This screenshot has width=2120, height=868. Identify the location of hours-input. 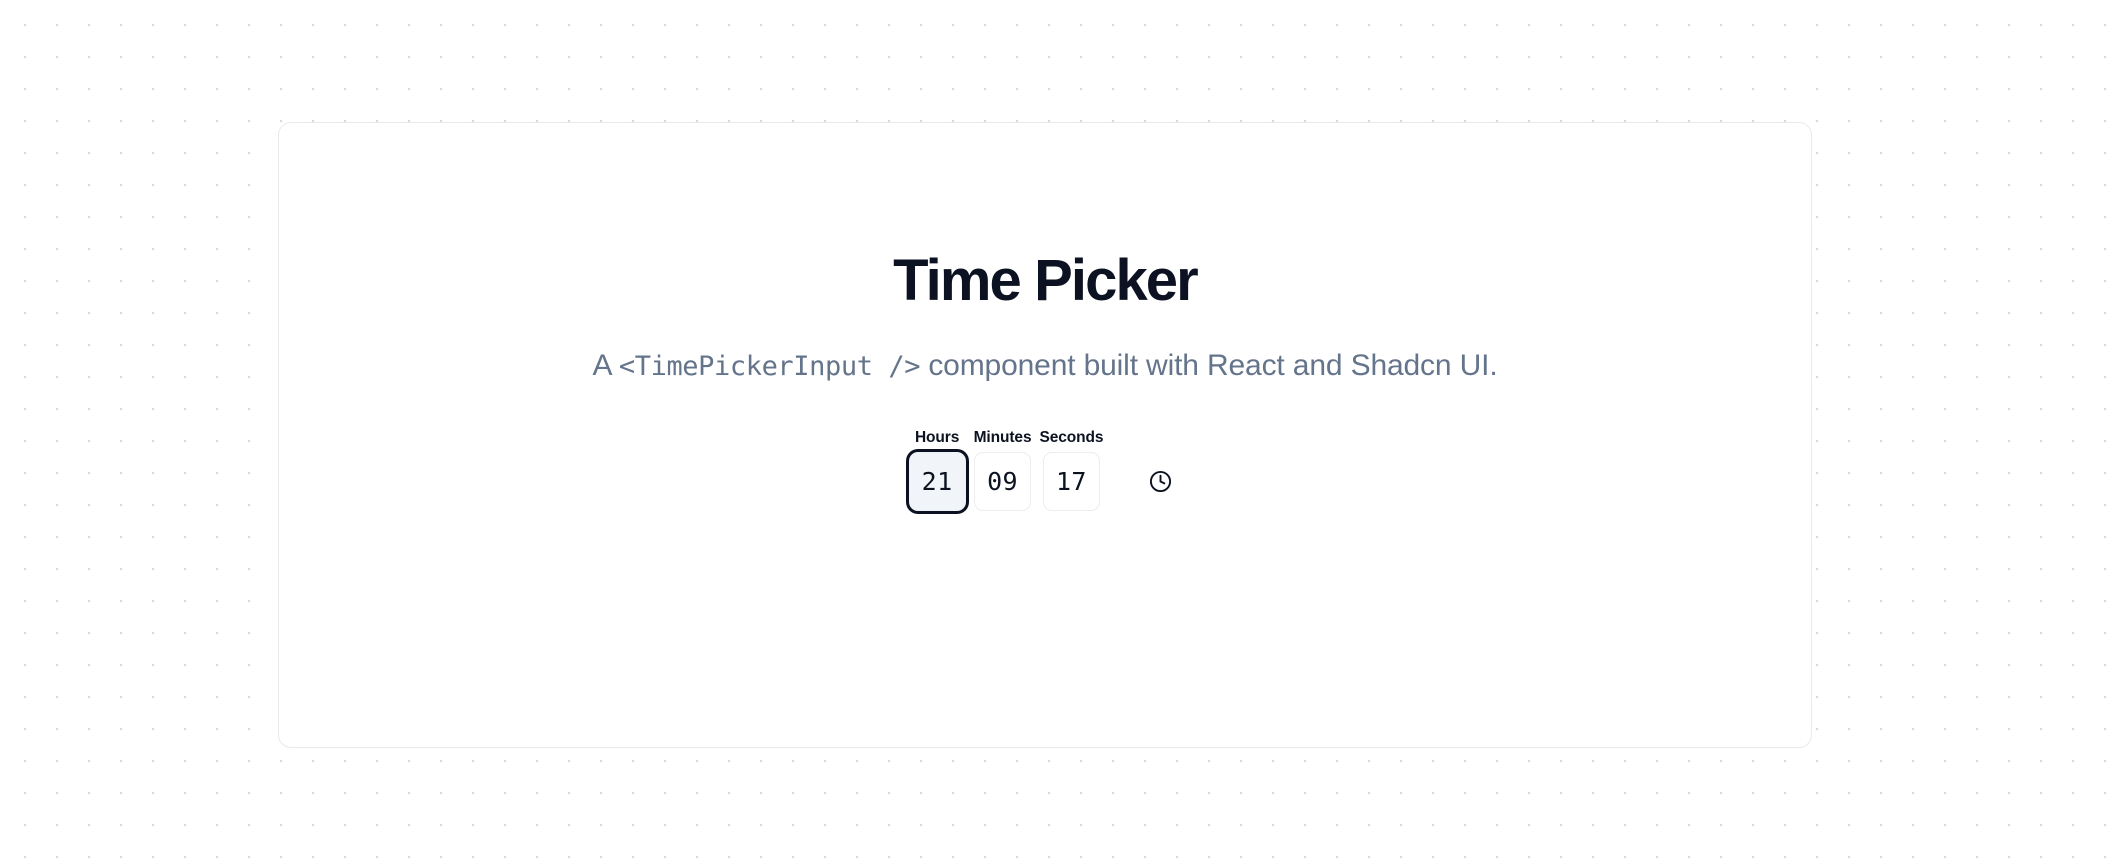
(937, 481).